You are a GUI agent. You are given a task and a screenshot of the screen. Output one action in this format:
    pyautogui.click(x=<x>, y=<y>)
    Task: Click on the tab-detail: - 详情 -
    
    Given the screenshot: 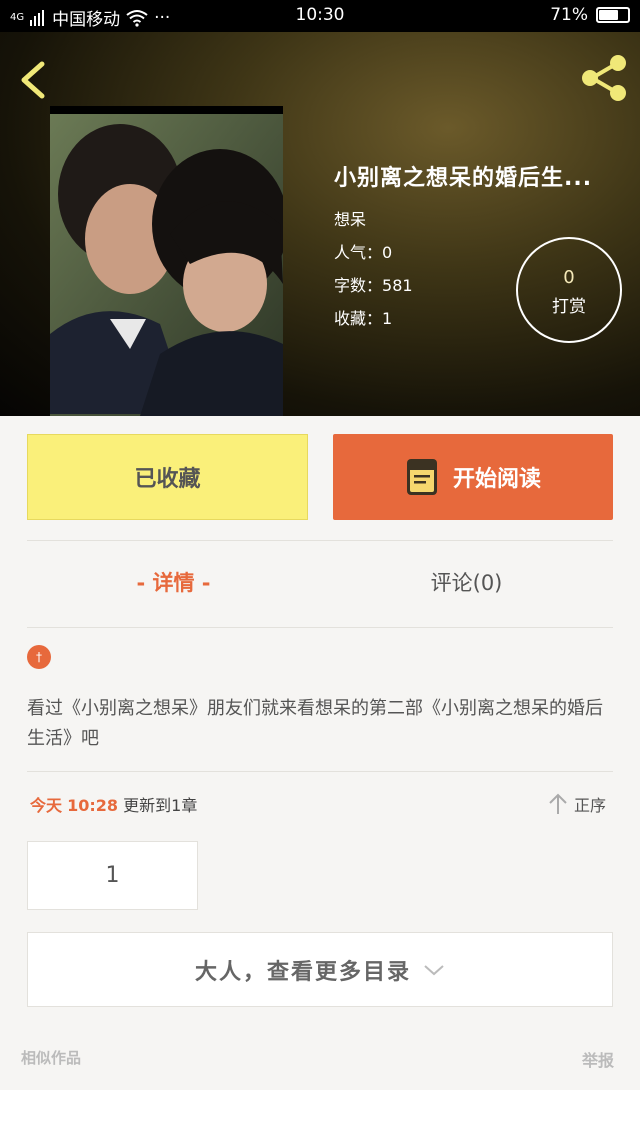 What is the action you would take?
    pyautogui.click(x=173, y=583)
    